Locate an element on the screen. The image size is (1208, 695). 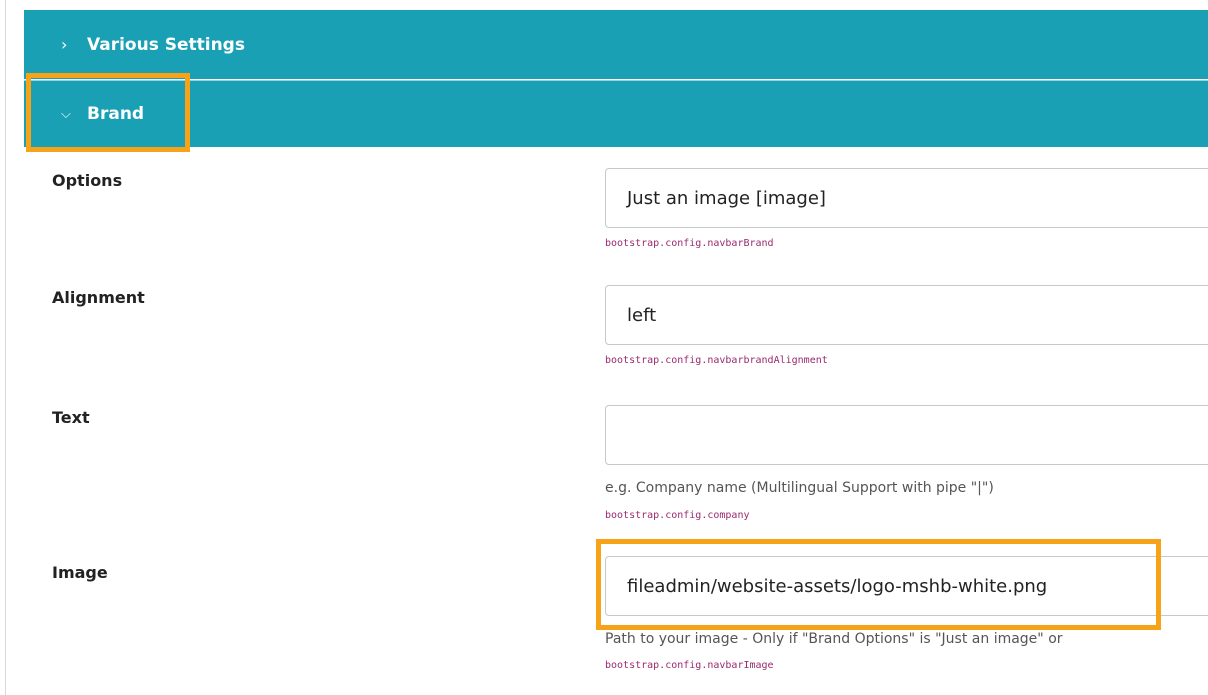
alignment-label: Alignment is located at coordinates (98, 297).